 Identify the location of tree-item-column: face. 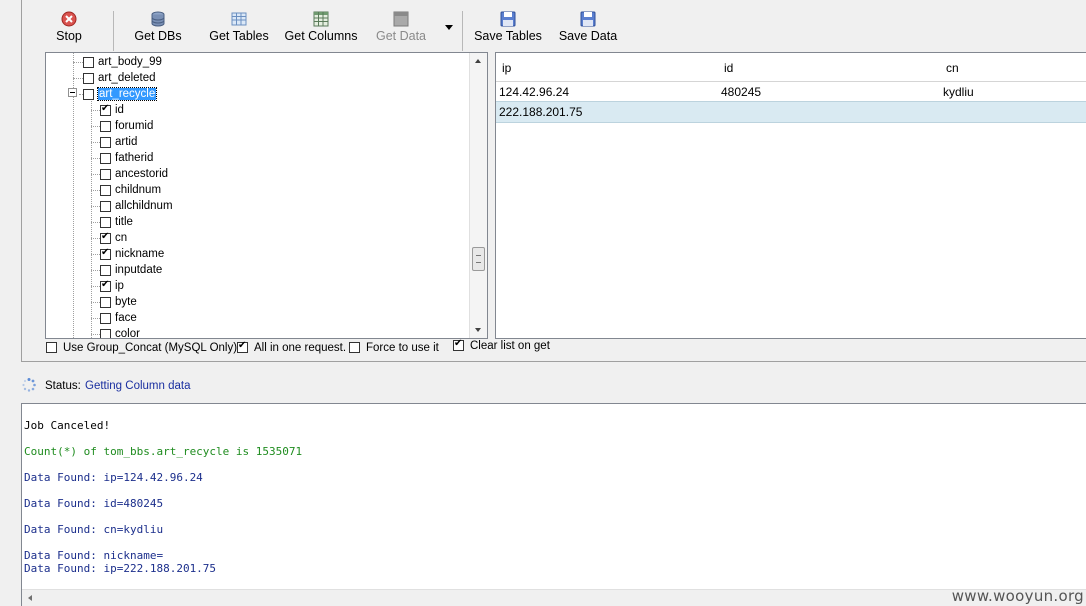
(118, 318).